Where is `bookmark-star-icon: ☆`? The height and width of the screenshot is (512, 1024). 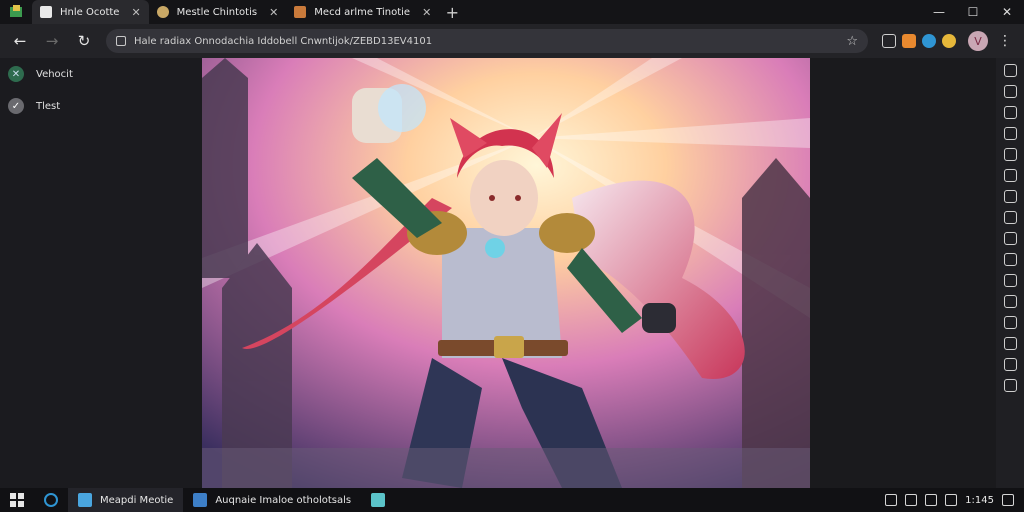 bookmark-star-icon: ☆ is located at coordinates (852, 41).